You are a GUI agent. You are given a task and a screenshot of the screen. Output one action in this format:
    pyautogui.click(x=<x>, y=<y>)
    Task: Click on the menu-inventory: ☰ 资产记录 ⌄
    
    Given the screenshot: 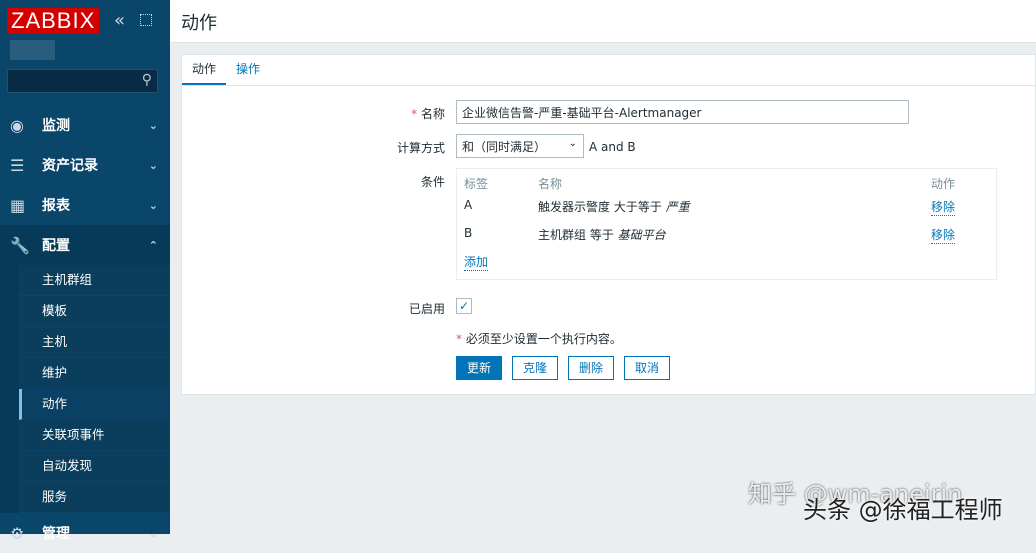 What is the action you would take?
    pyautogui.click(x=85, y=165)
    